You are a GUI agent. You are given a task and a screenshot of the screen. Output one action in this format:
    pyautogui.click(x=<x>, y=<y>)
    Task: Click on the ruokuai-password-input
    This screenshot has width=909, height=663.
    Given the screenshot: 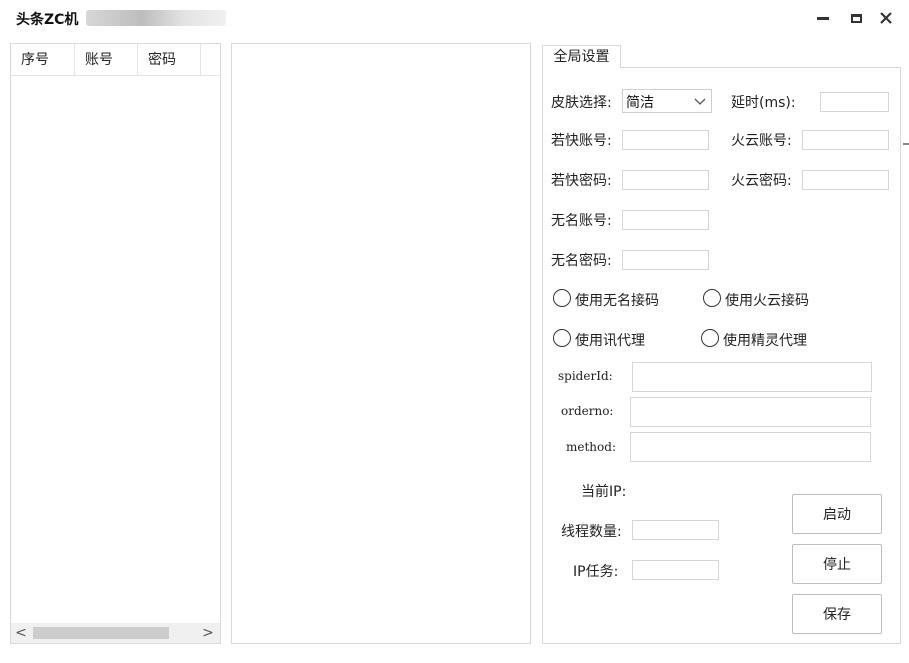 What is the action you would take?
    pyautogui.click(x=665, y=180)
    